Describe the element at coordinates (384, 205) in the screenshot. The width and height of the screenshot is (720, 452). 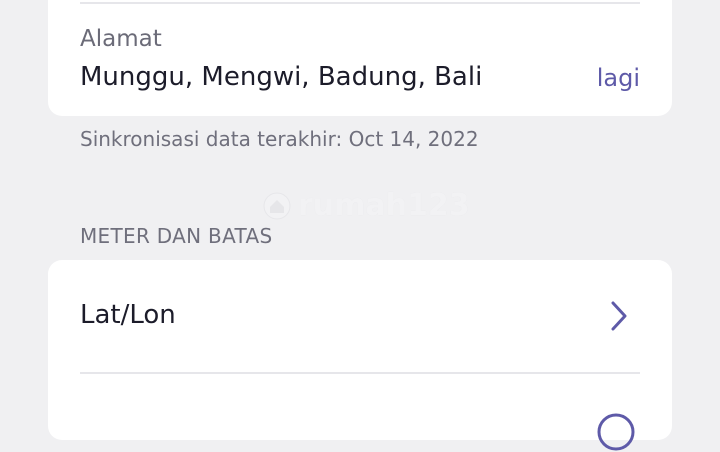
I see `watermark-text: rumah123` at that location.